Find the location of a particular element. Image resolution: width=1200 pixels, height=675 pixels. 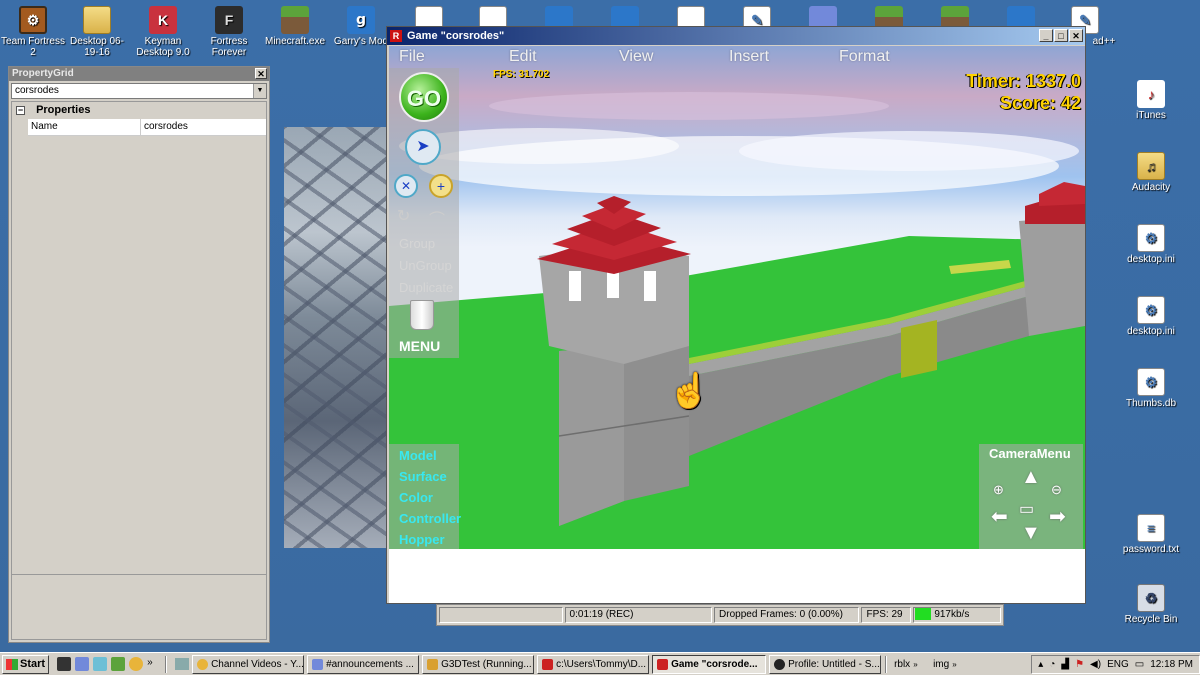

menu-insert: Insert is located at coordinates (749, 57).